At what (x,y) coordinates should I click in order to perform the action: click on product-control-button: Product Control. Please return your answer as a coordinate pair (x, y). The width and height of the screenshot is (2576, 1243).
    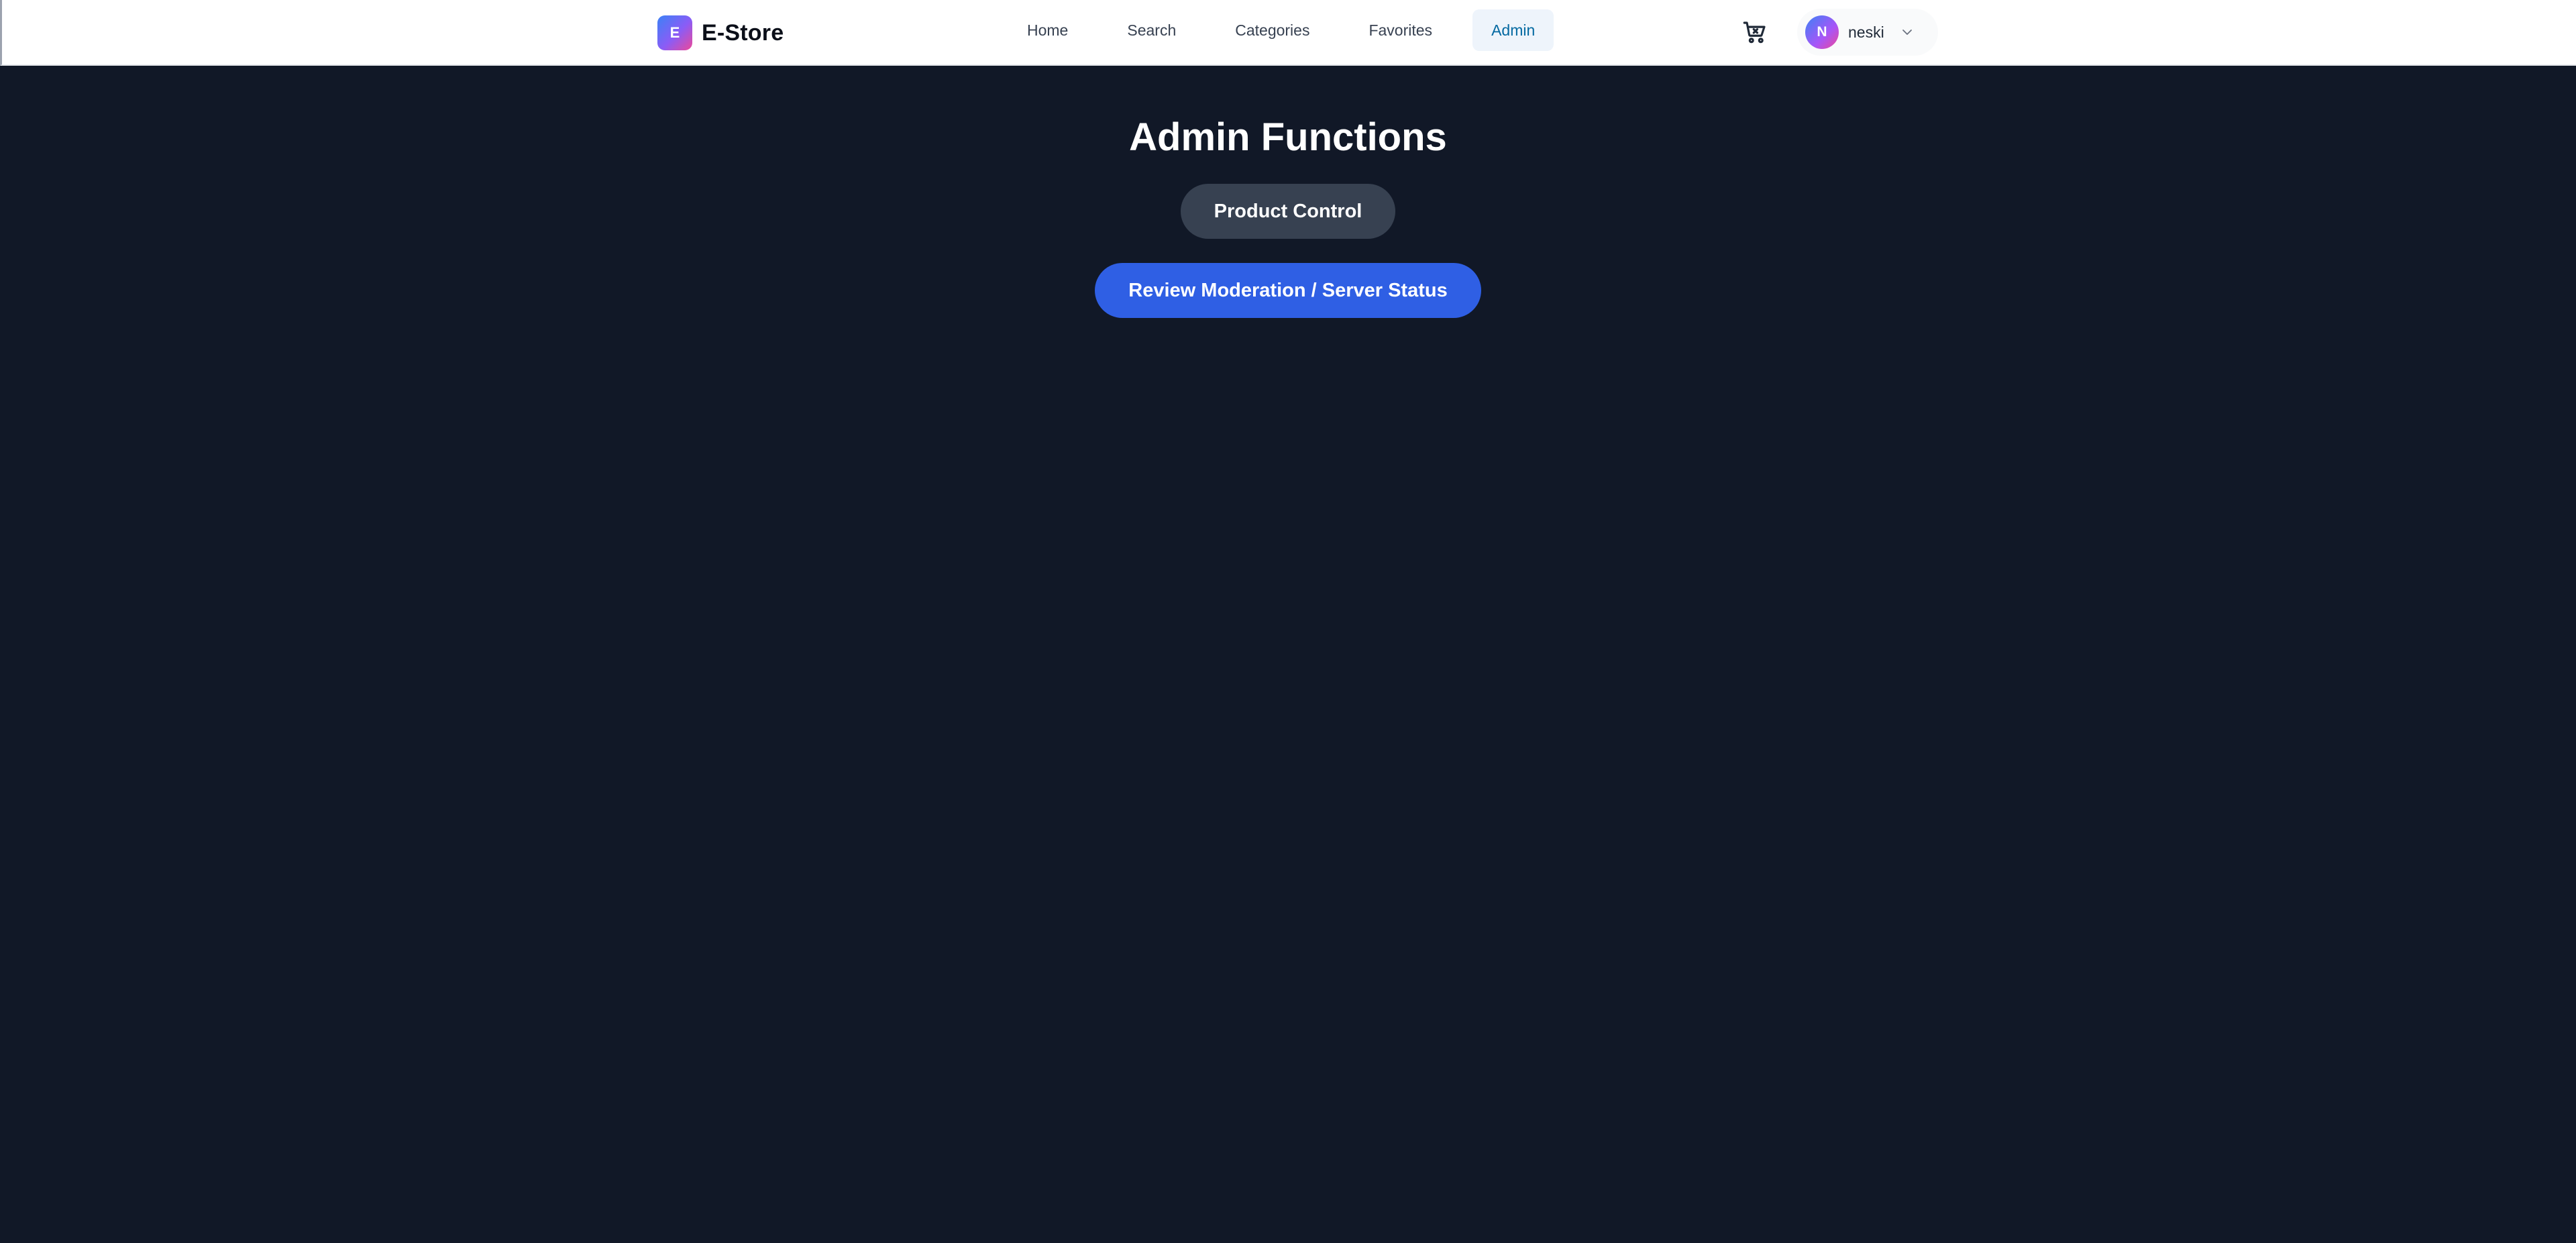
    Looking at the image, I should click on (1288, 211).